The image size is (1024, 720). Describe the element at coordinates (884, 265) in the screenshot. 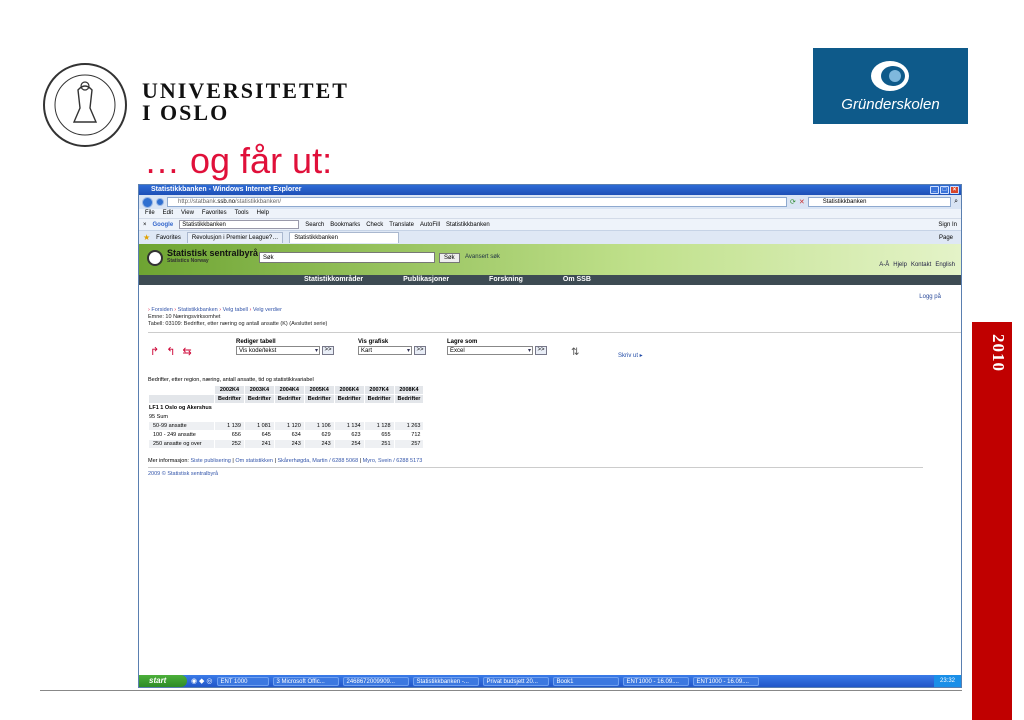

I see `az-link: A-Å` at that location.